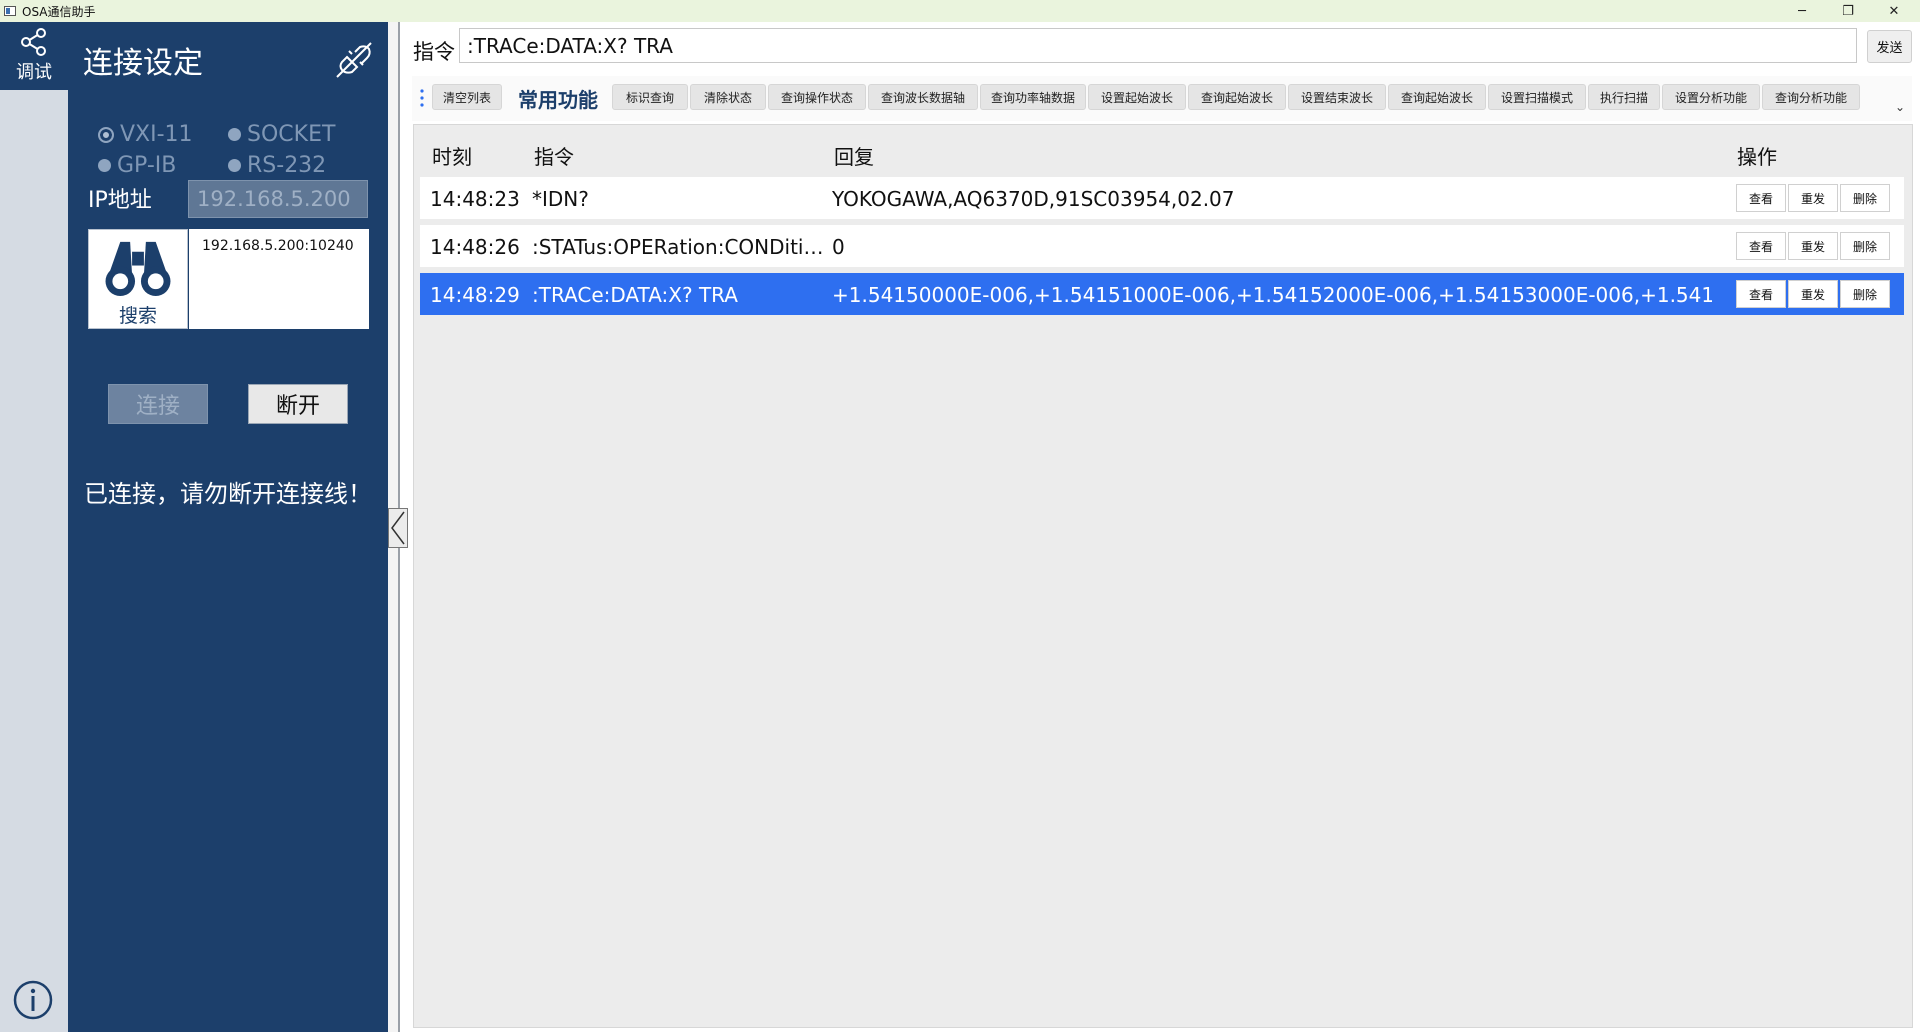 The image size is (1920, 1032). I want to click on quick-button: 执行扫描, so click(1624, 97).